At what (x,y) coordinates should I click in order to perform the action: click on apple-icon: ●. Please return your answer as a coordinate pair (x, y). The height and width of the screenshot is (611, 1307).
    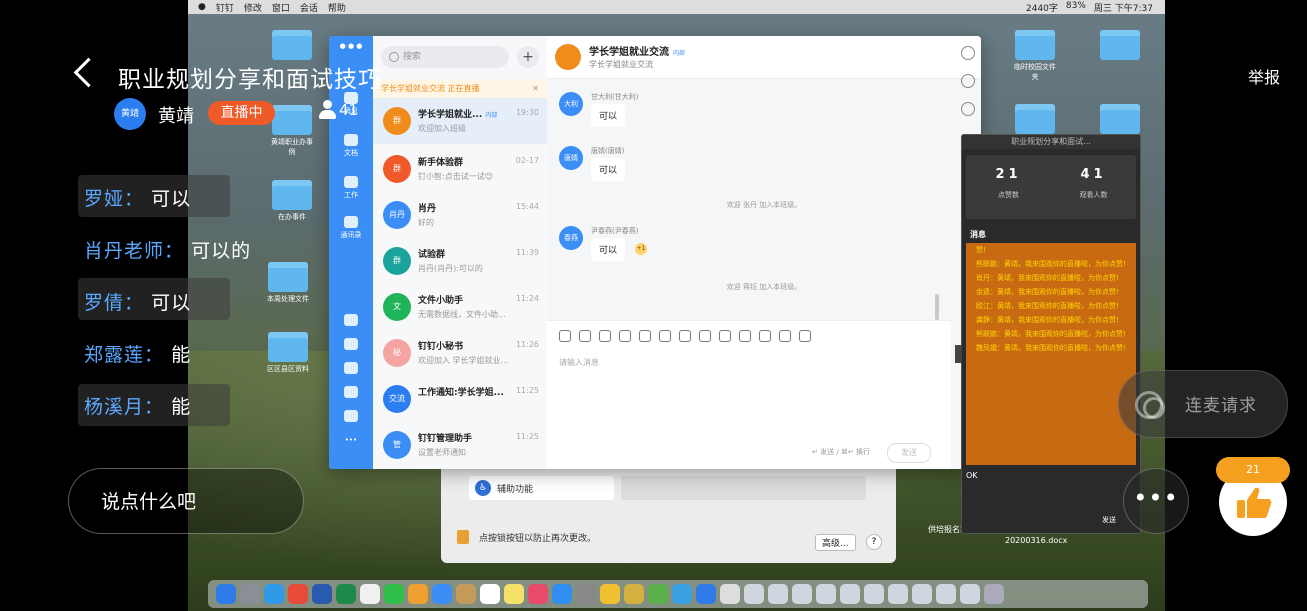
    Looking at the image, I should click on (202, 7).